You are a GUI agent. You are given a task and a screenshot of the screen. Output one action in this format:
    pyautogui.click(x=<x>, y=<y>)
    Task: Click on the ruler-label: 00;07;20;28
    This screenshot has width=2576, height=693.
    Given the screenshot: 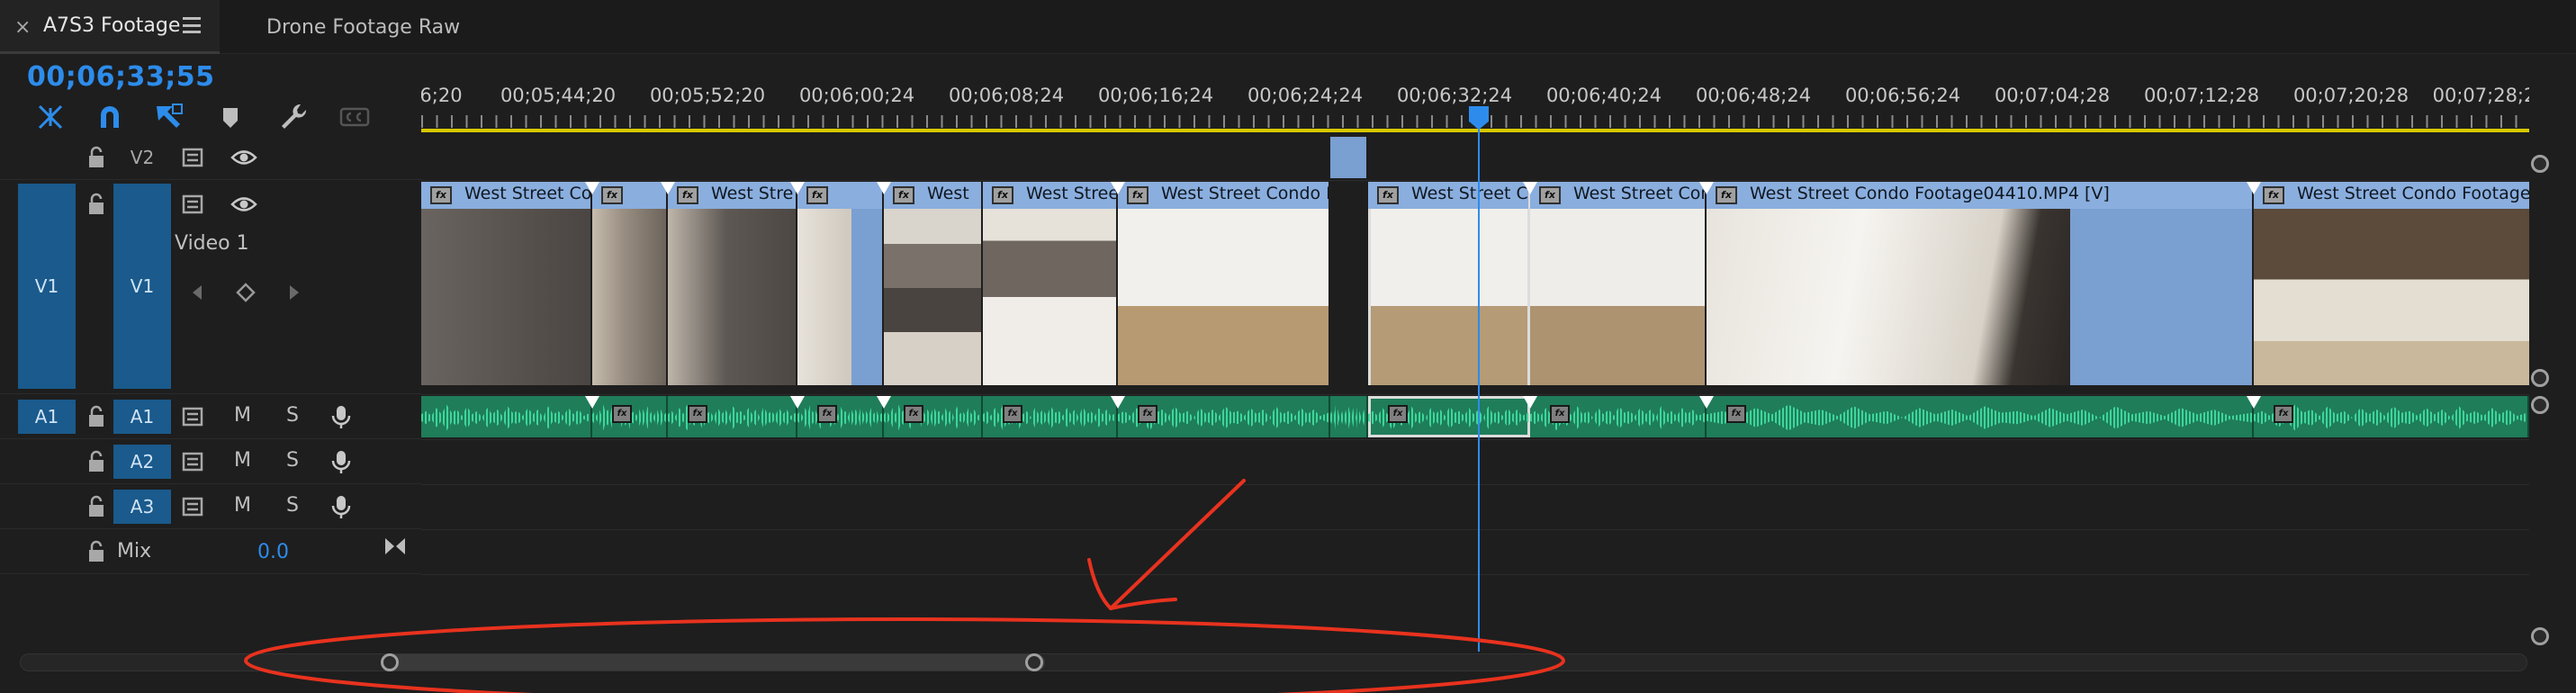 What is the action you would take?
    pyautogui.click(x=2350, y=95)
    